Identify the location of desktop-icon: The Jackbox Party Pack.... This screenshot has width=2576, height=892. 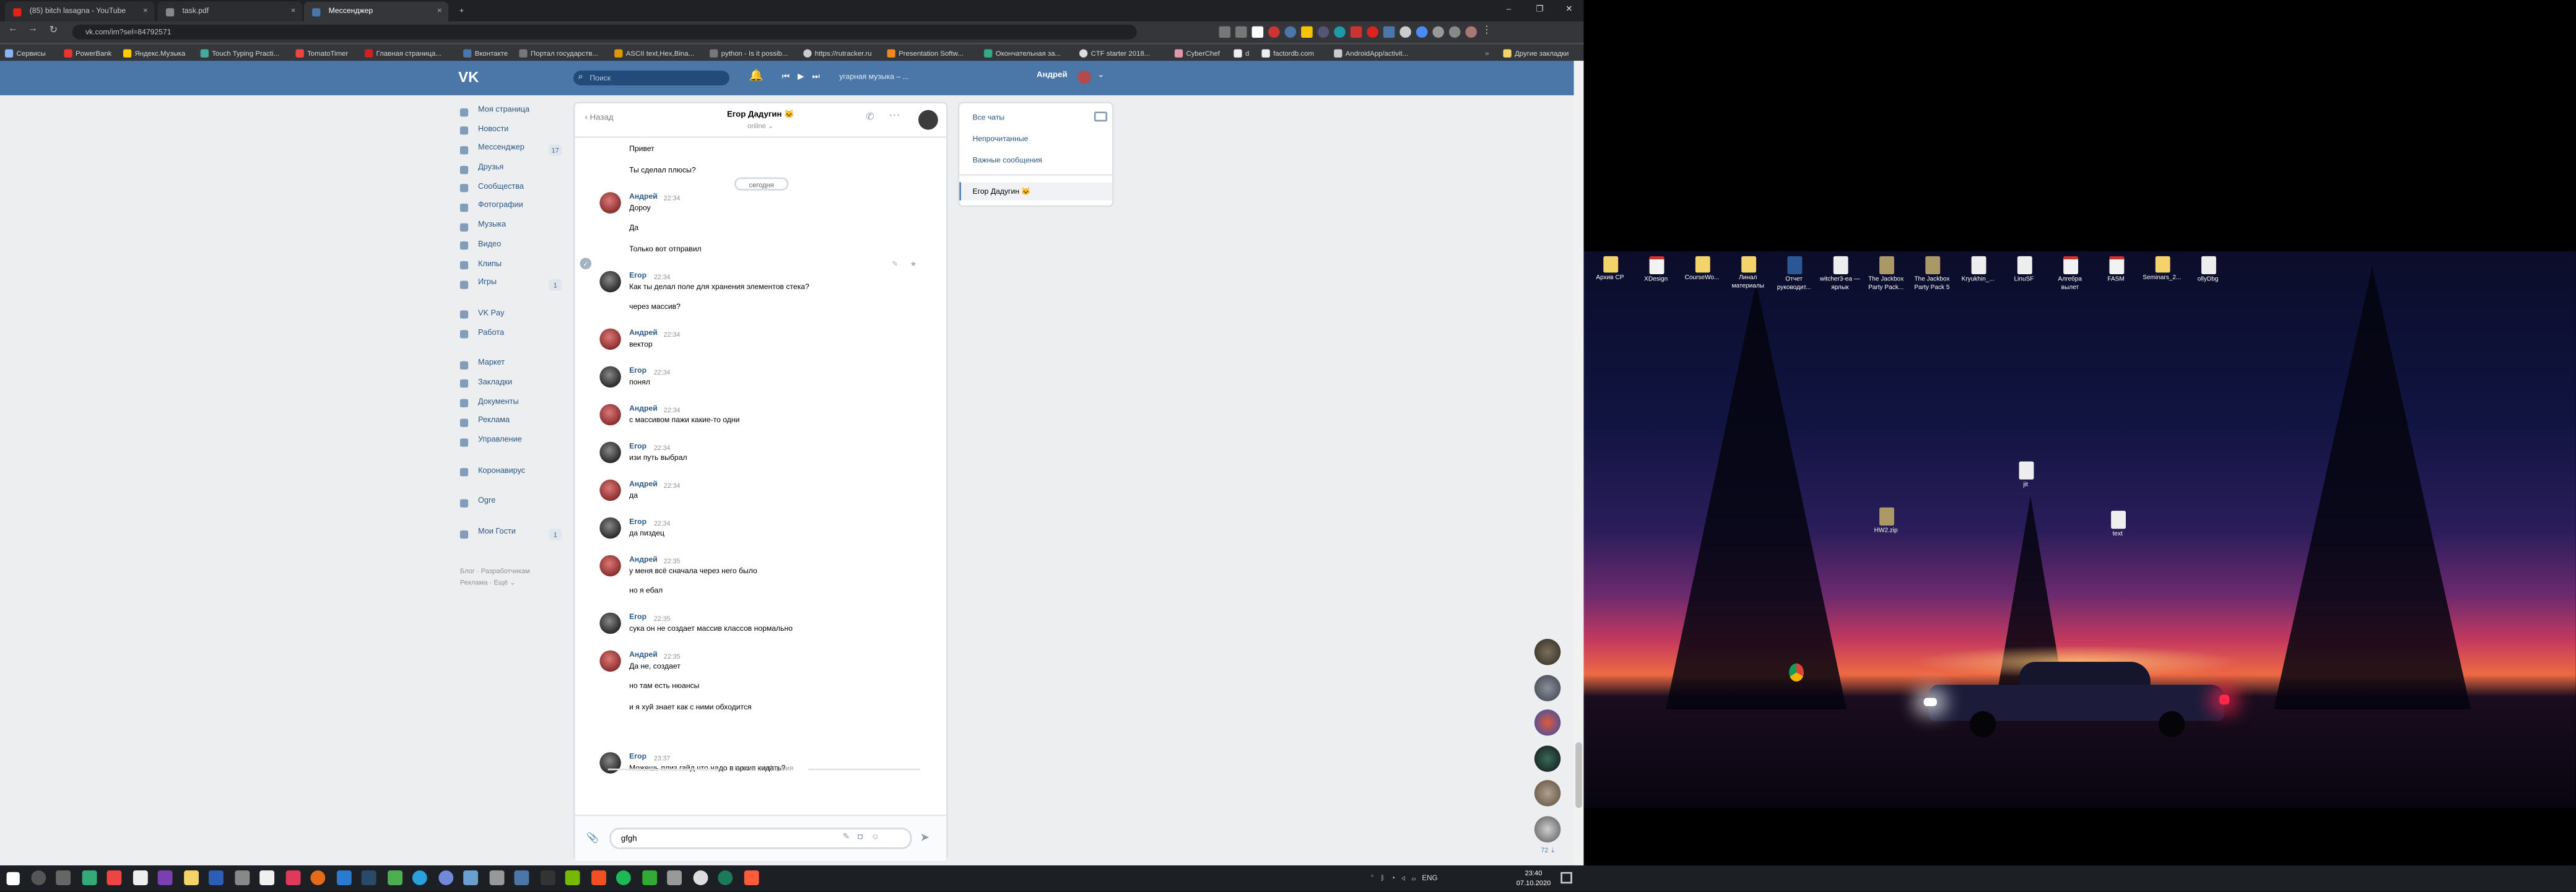
(1886, 274).